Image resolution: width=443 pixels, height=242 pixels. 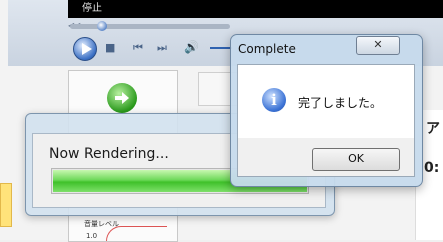 What do you see at coordinates (433, 129) in the screenshot?
I see `right-panel-text: ア` at bounding box center [433, 129].